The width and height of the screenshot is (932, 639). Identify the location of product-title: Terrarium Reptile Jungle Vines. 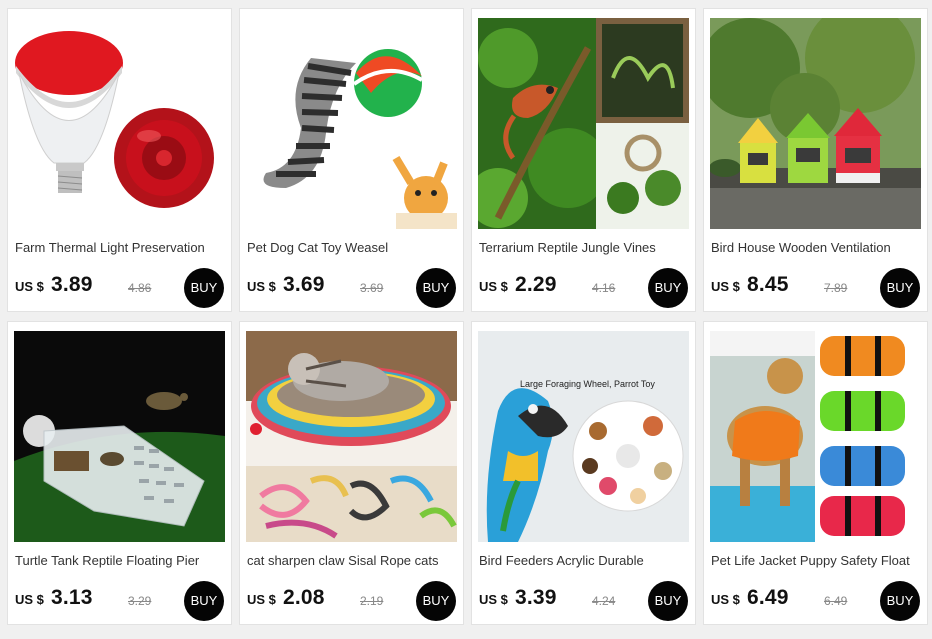
(586, 247).